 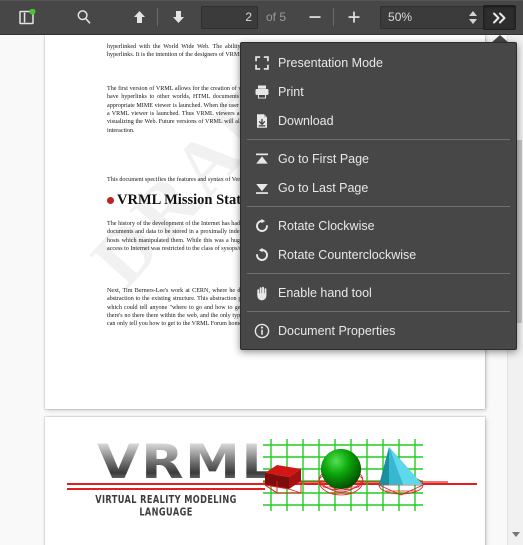 I want to click on menu-item-presentation-mode: Presentation Mode, so click(x=378, y=62).